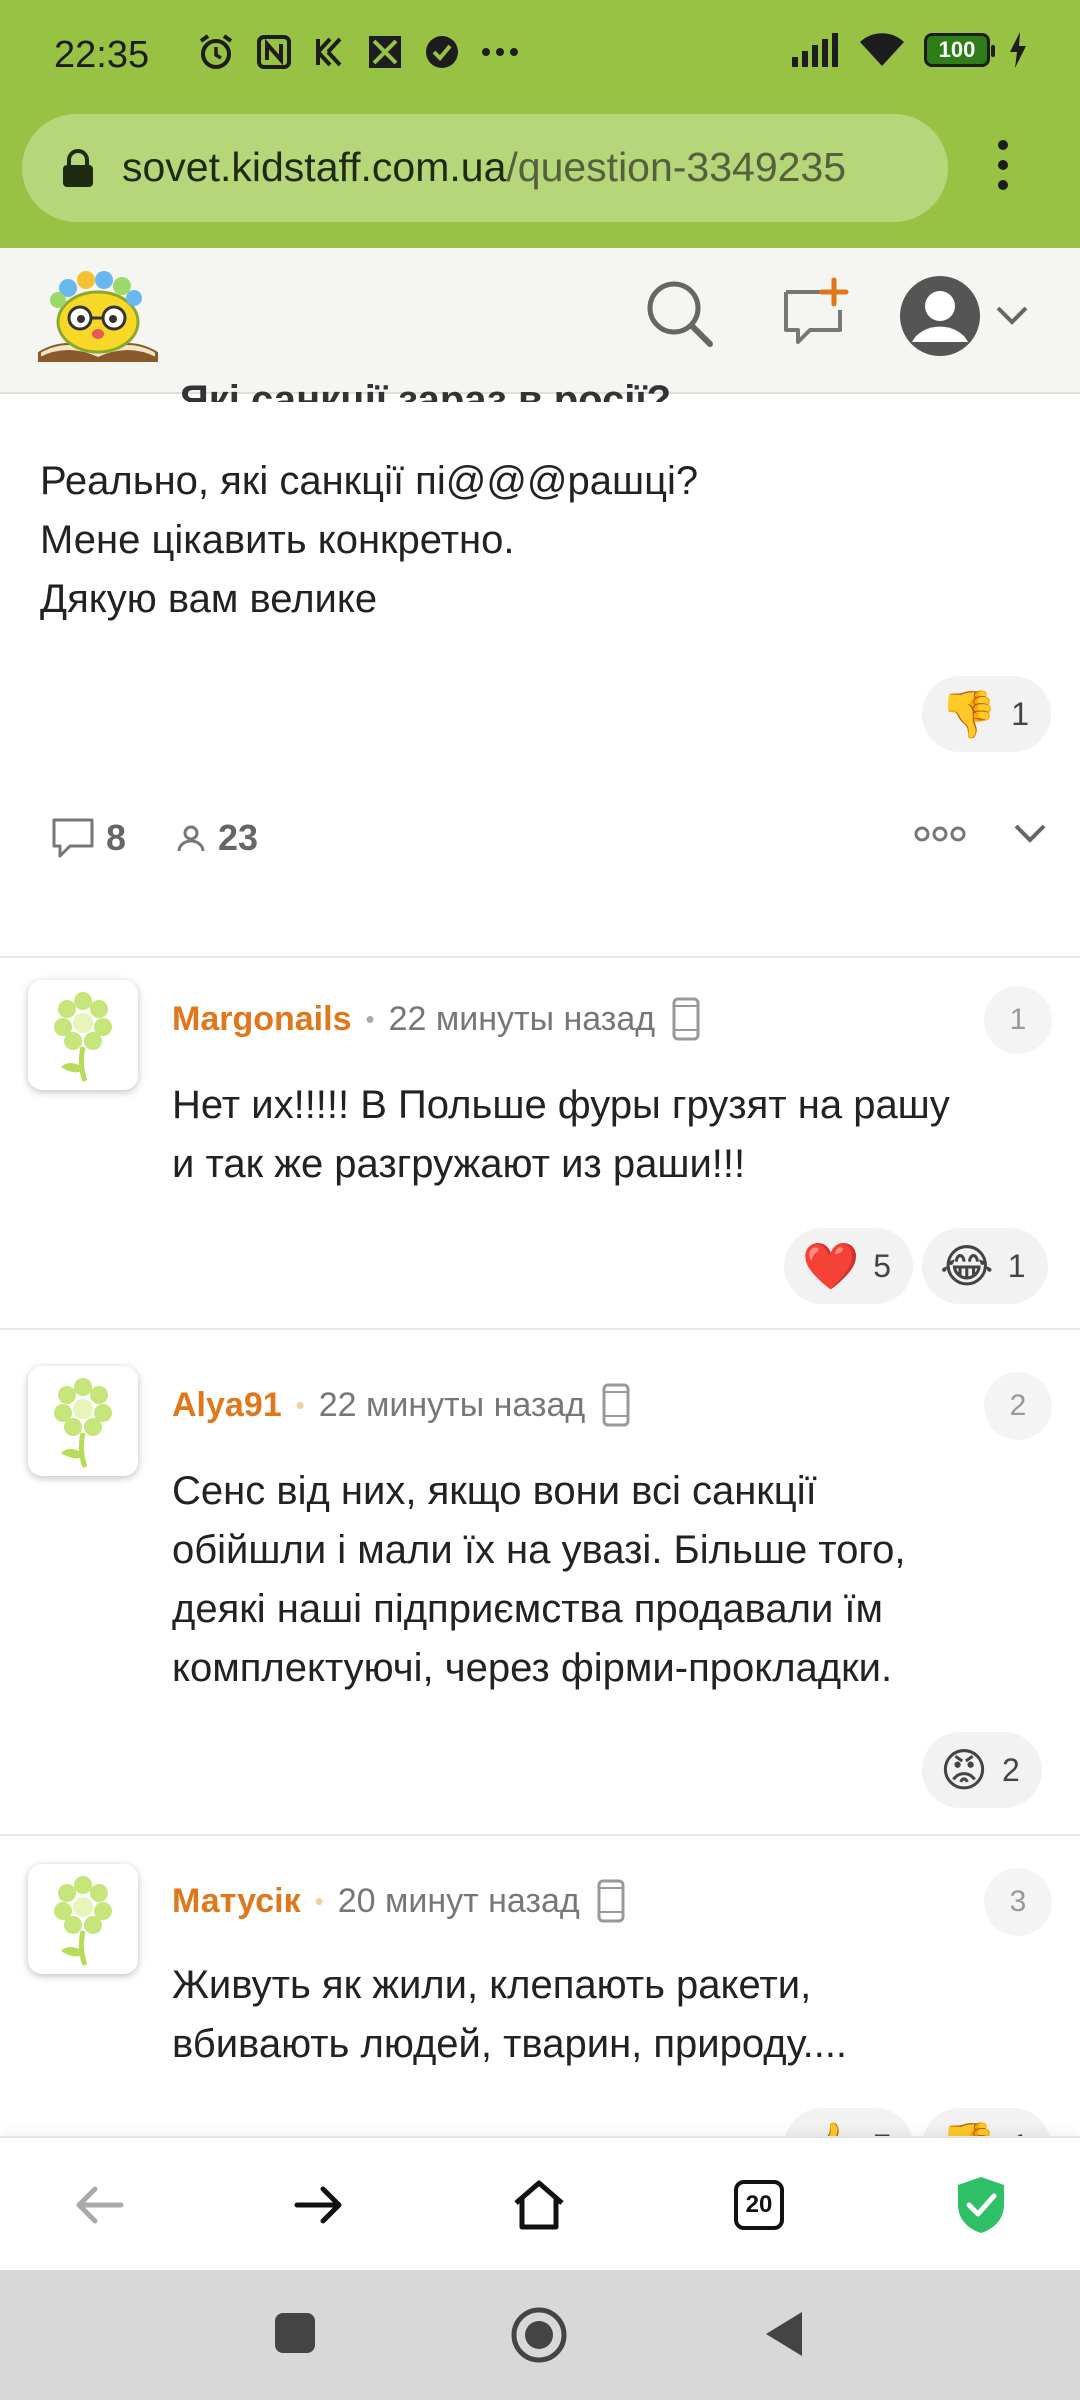 Image resolution: width=1080 pixels, height=2400 pixels. What do you see at coordinates (209, 599) in the screenshot?
I see `question-line: Дякую вам велике` at bounding box center [209, 599].